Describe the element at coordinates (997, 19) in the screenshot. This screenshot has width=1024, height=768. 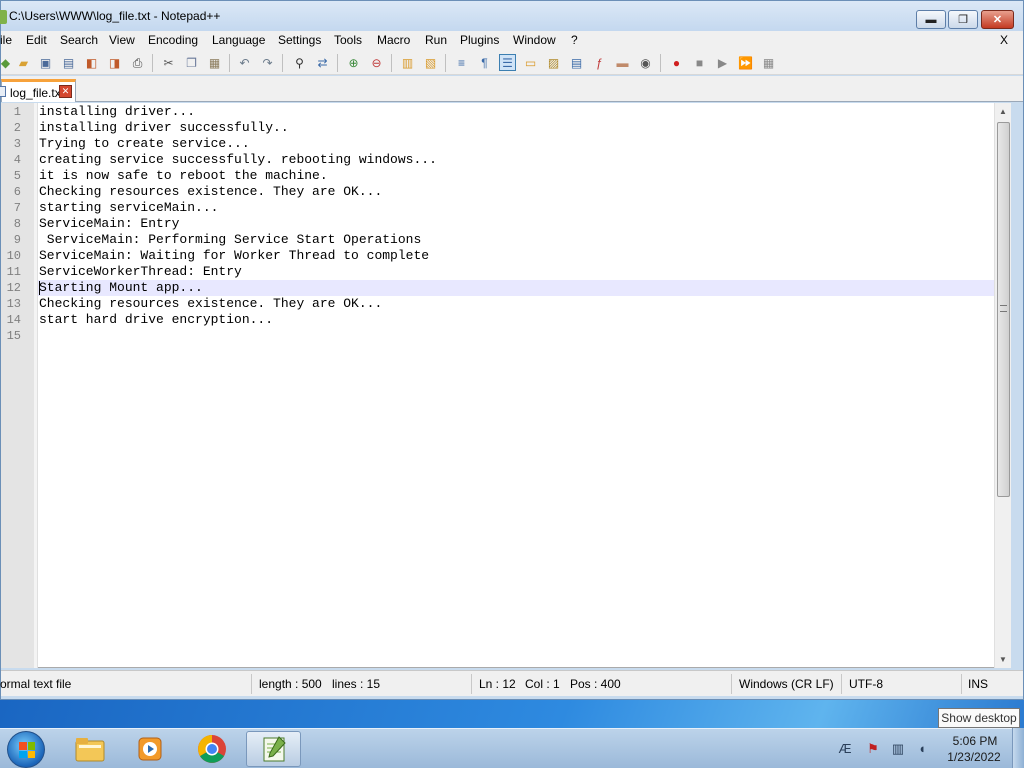
I see `close-button: ✕` at that location.